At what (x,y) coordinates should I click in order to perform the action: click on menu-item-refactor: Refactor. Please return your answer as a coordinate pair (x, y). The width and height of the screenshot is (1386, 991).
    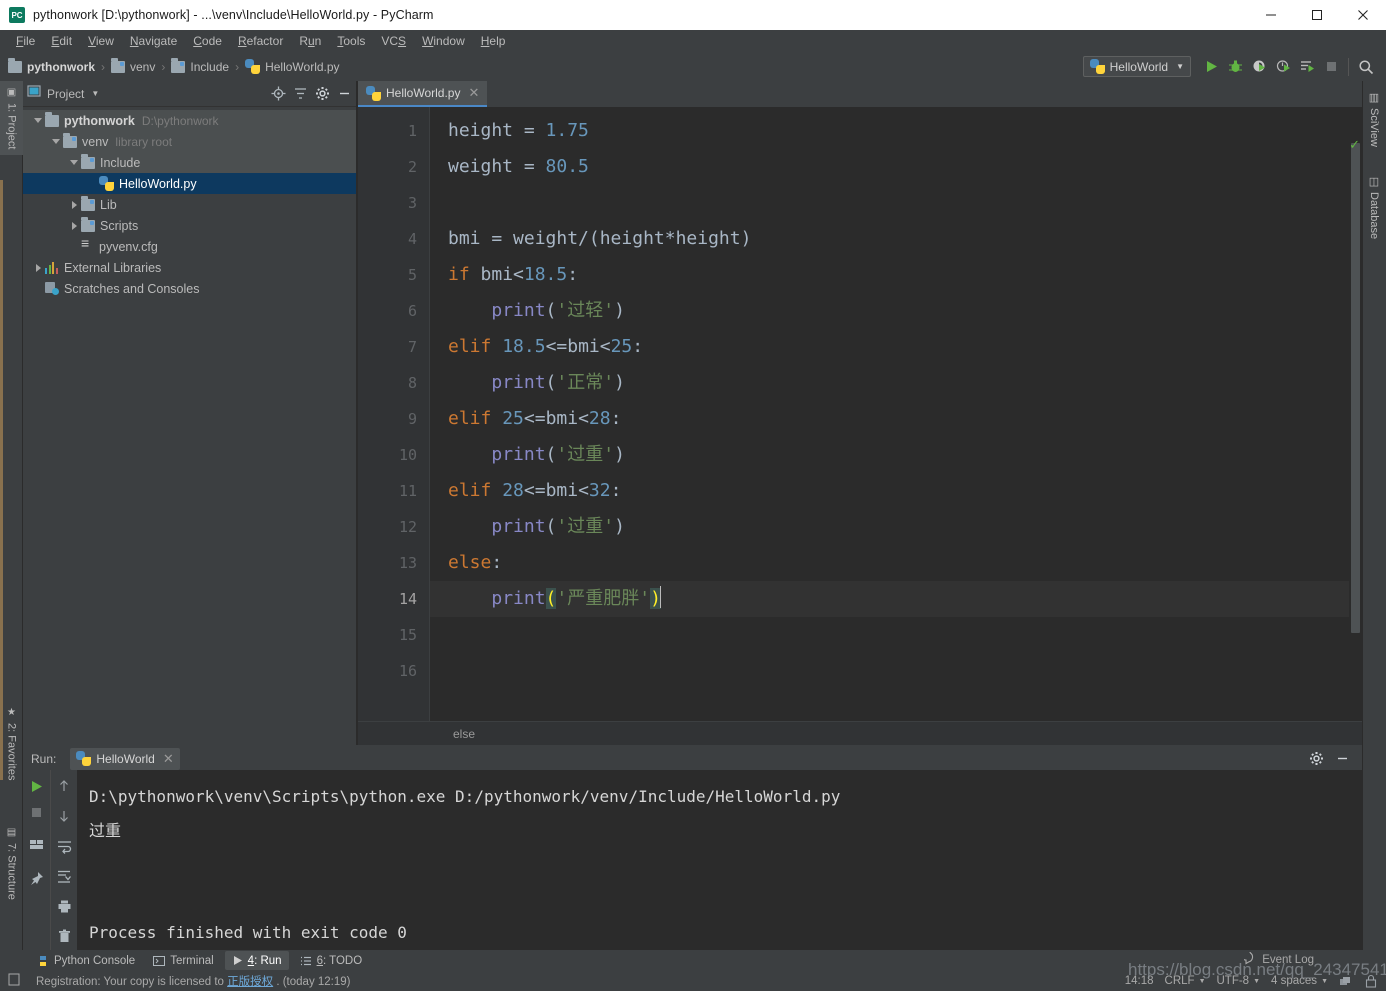
    Looking at the image, I should click on (260, 41).